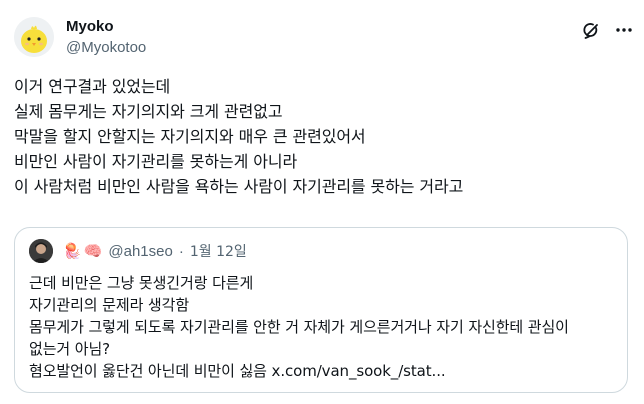 Image resolution: width=644 pixels, height=404 pixels. I want to click on quote-author-avatar, so click(41, 251).